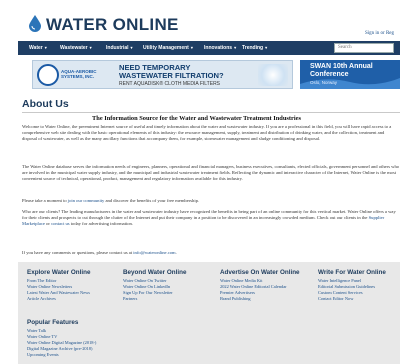 The image size is (400, 364). I want to click on nav-utility-management: Utility Management ▾, so click(168, 48).